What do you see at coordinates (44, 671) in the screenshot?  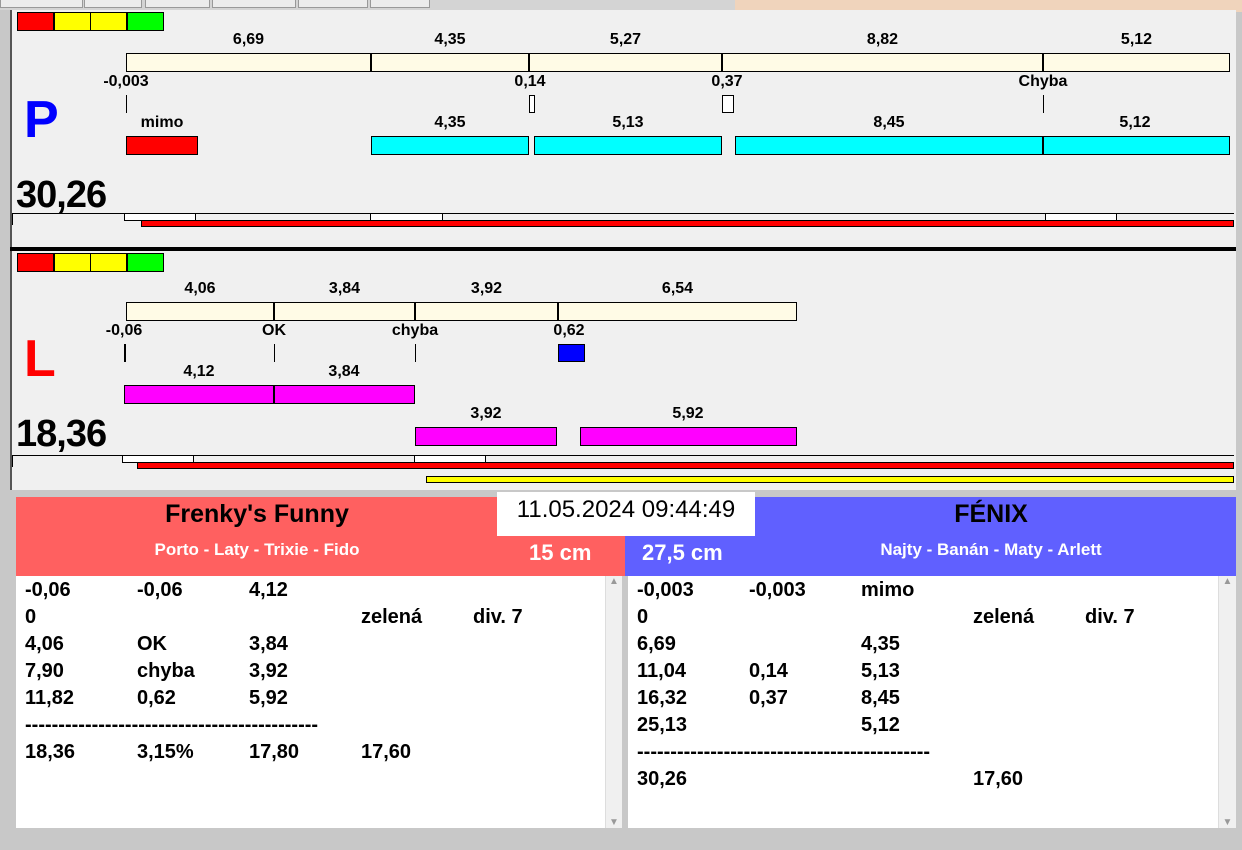 I see `result-cell: 7,90` at bounding box center [44, 671].